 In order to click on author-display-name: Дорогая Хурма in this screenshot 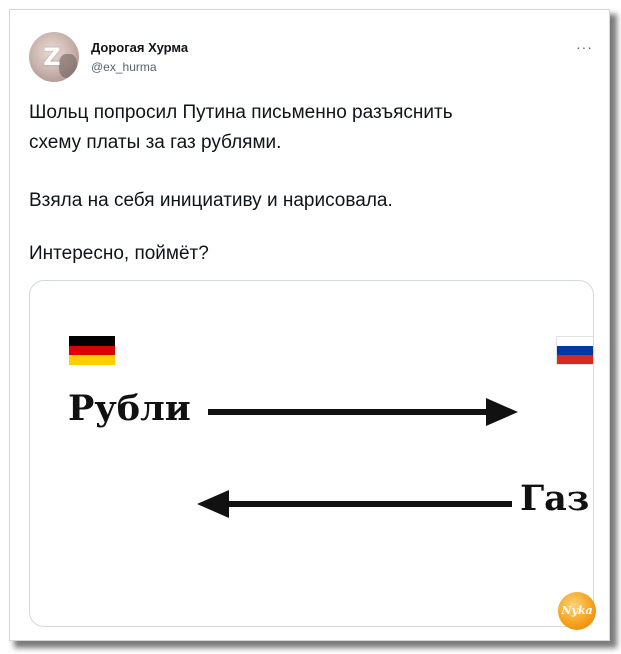, I will do `click(139, 47)`.